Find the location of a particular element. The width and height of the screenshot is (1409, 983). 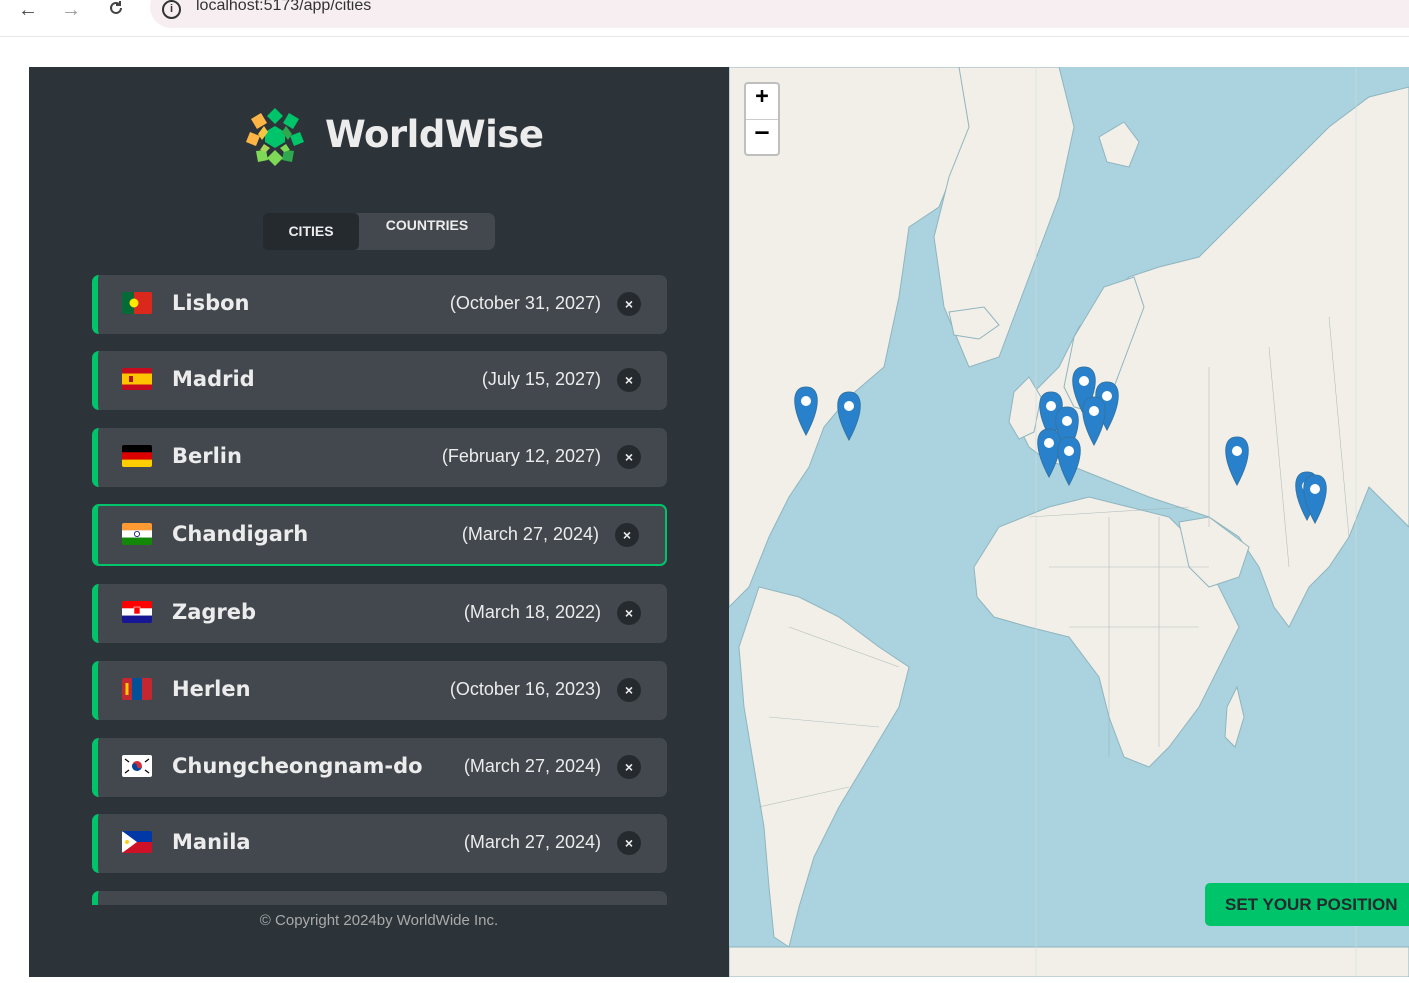

flag-spain-icon is located at coordinates (137, 379).